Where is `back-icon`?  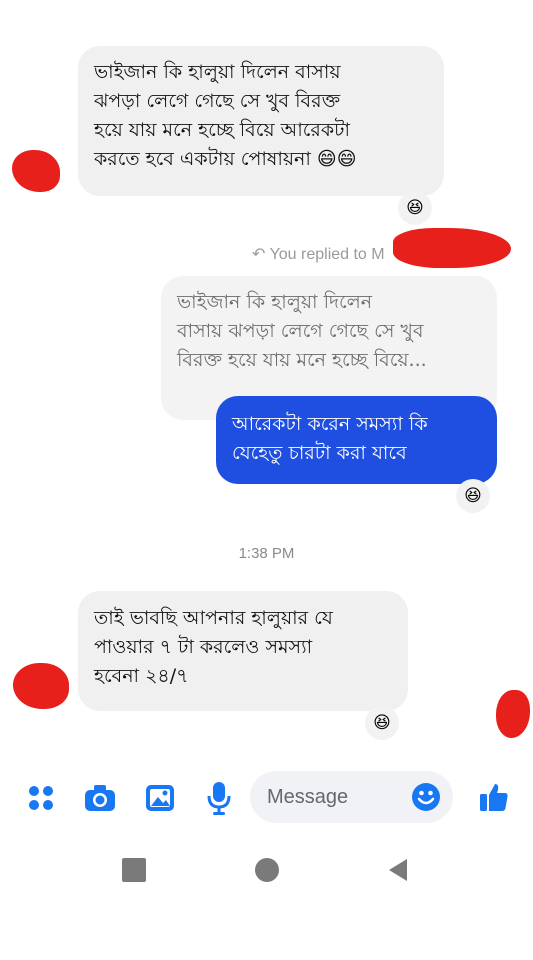 back-icon is located at coordinates (398, 870).